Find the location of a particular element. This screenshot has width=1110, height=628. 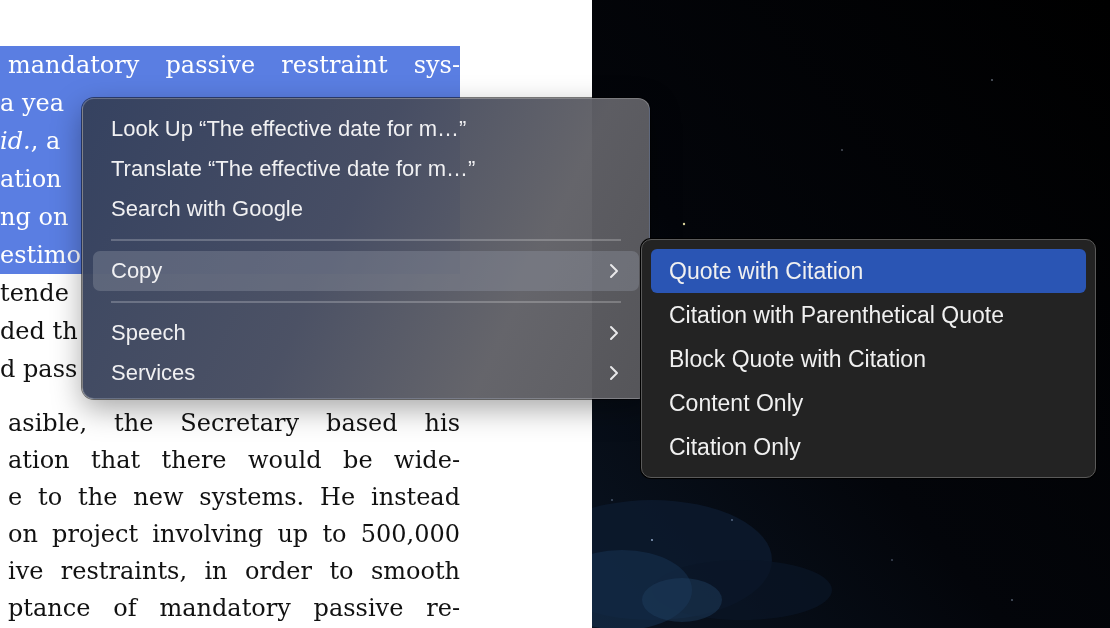

menu-item: Look Up “The effective date for m…” is located at coordinates (366, 129).